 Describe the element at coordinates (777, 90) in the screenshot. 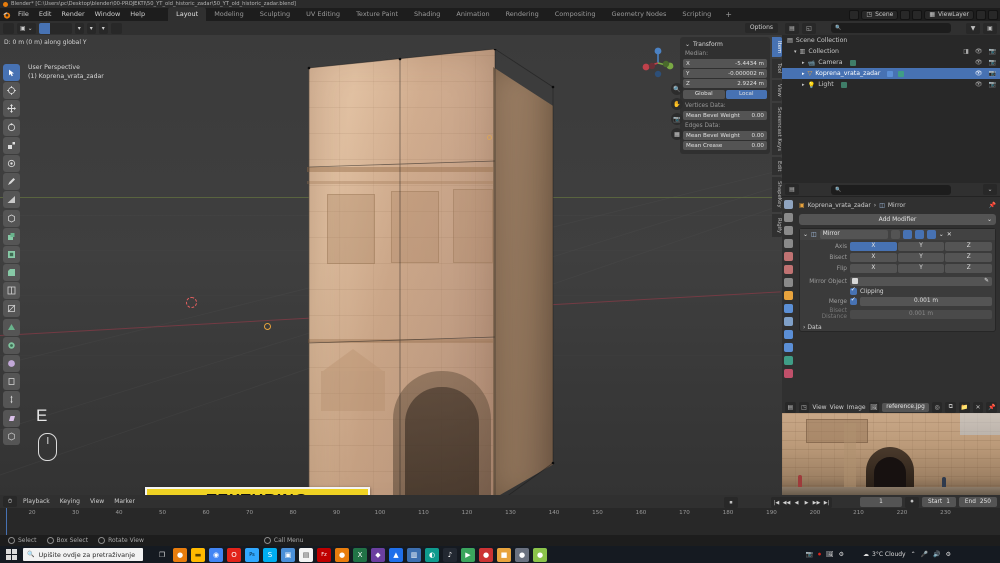

I see `sidebar-tab-view: View` at that location.